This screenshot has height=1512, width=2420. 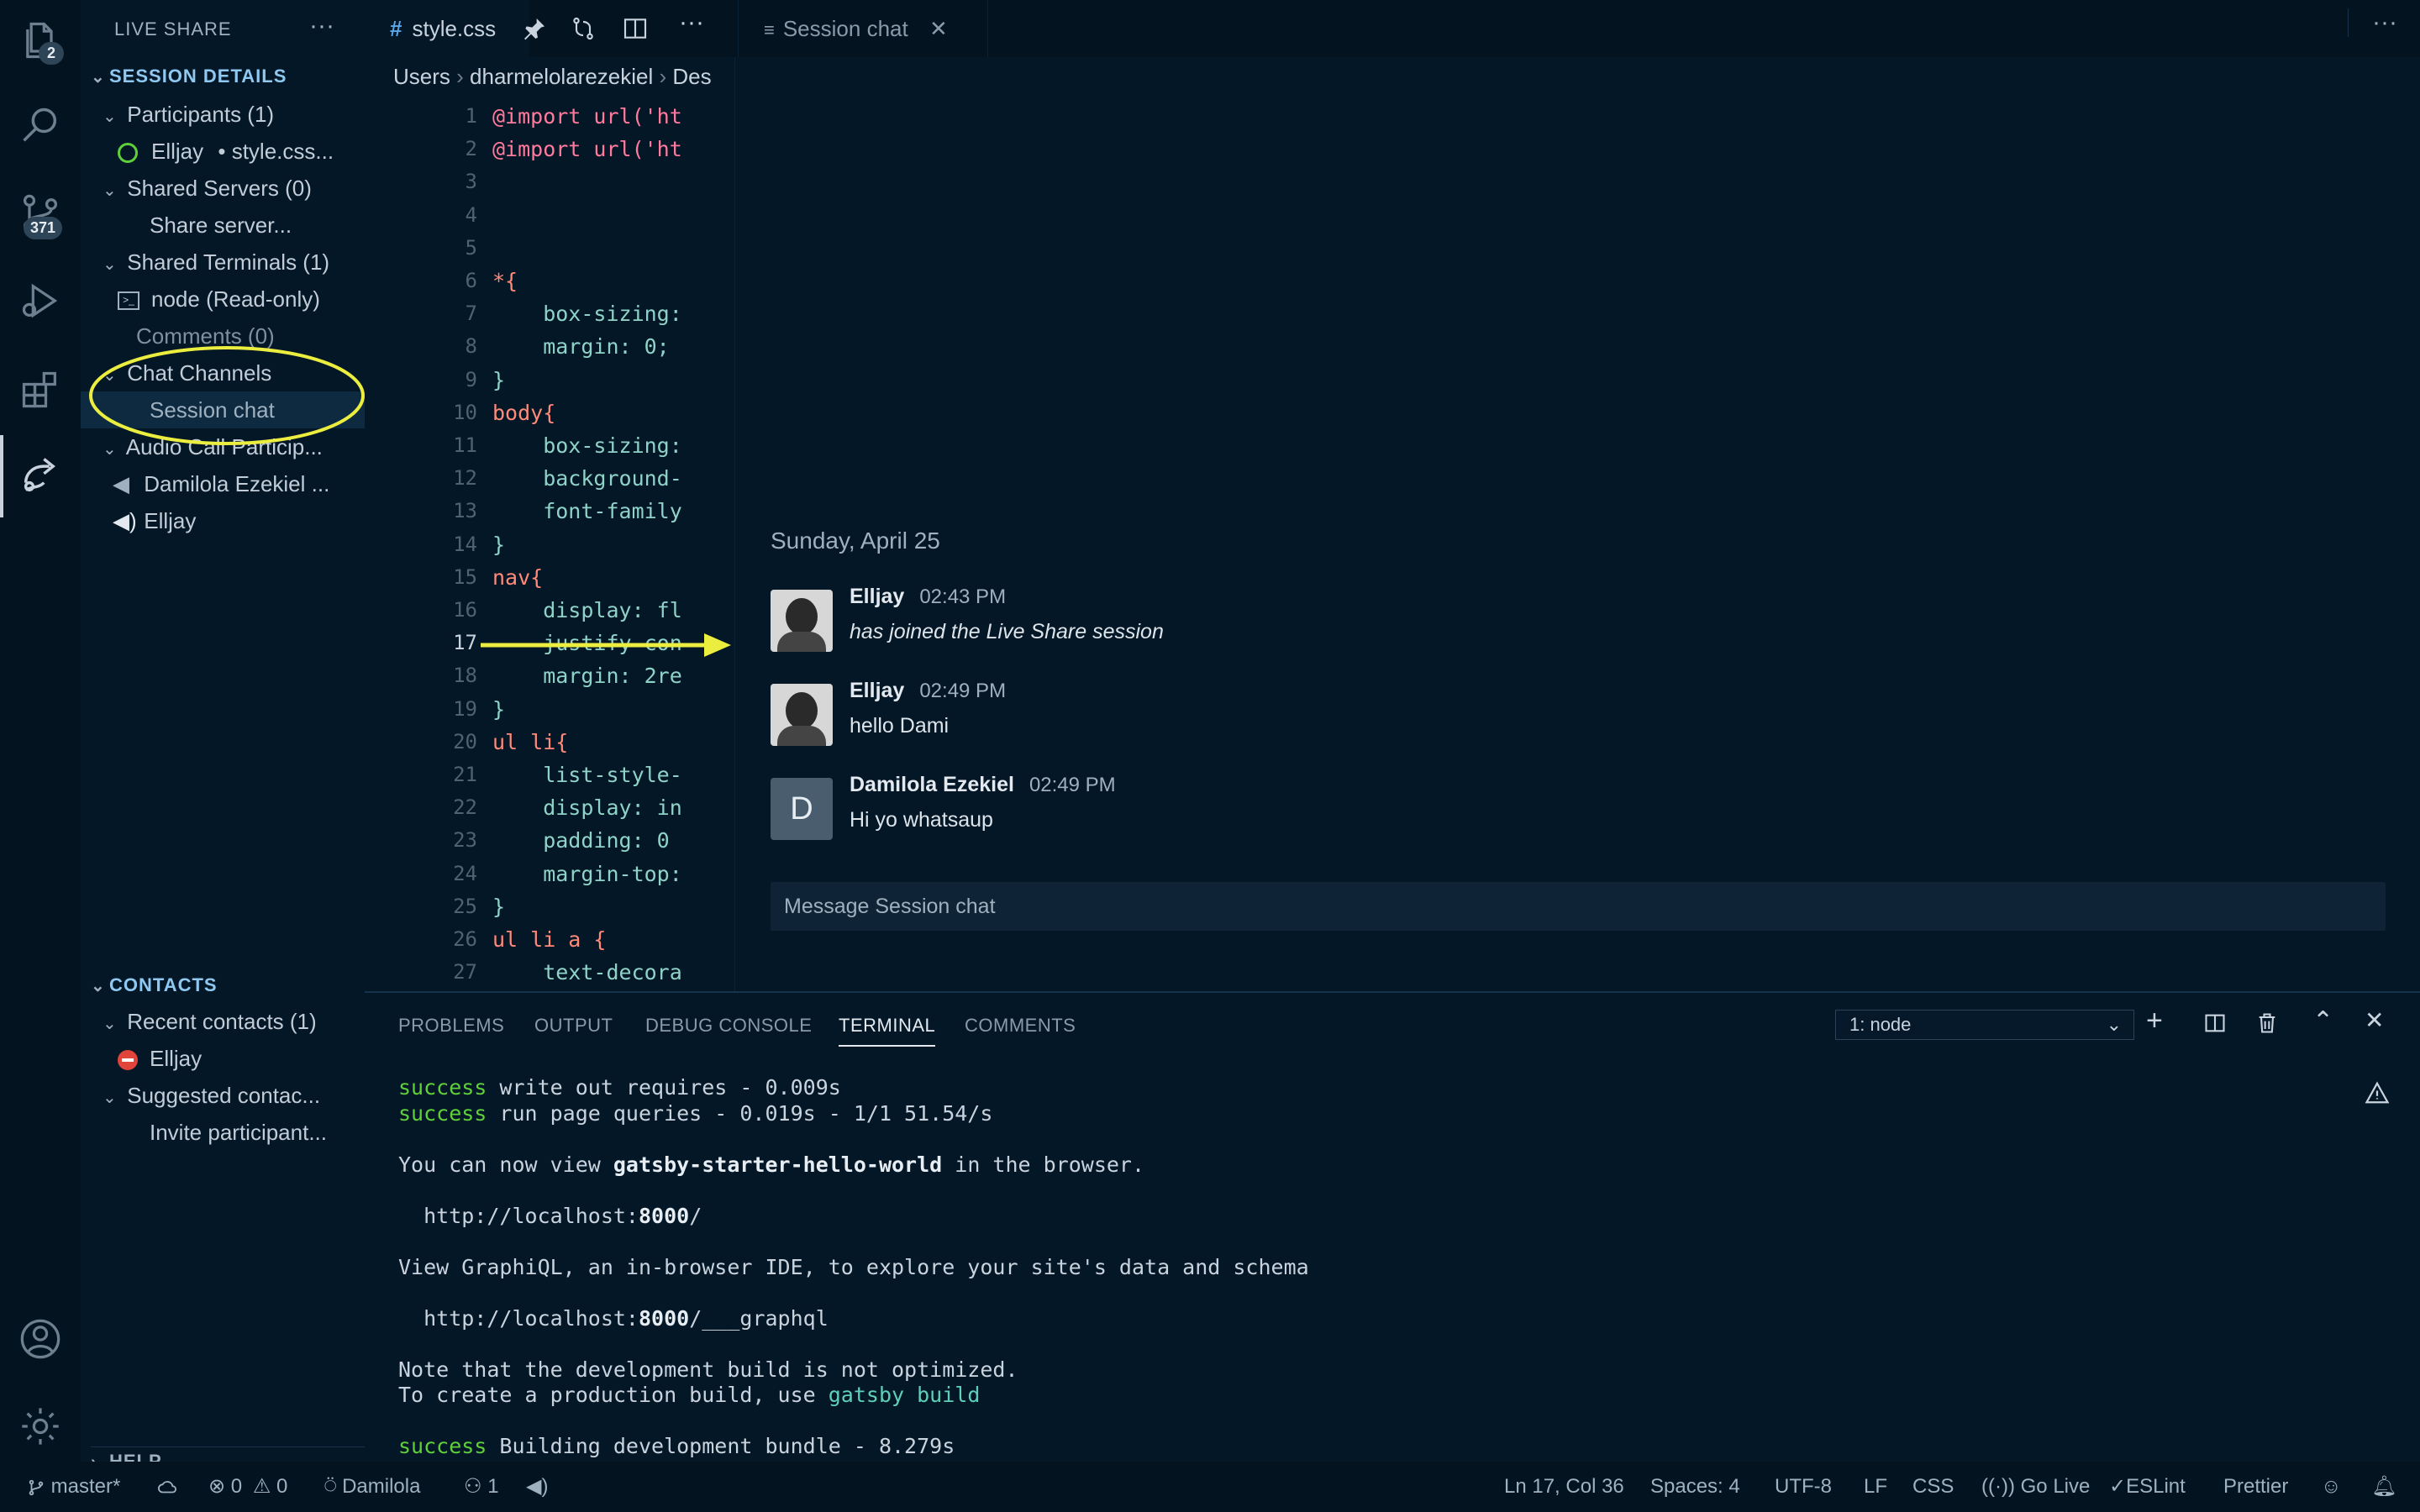 I want to click on notifications-bell-icon: 🔔︎, so click(x=2384, y=1487).